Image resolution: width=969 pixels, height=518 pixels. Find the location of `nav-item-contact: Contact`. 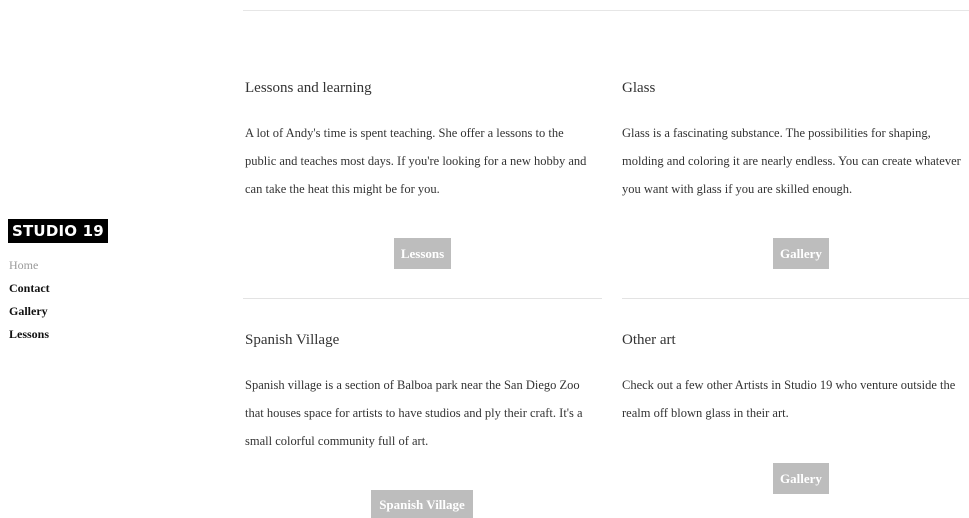

nav-item-contact: Contact is located at coordinates (63, 288).